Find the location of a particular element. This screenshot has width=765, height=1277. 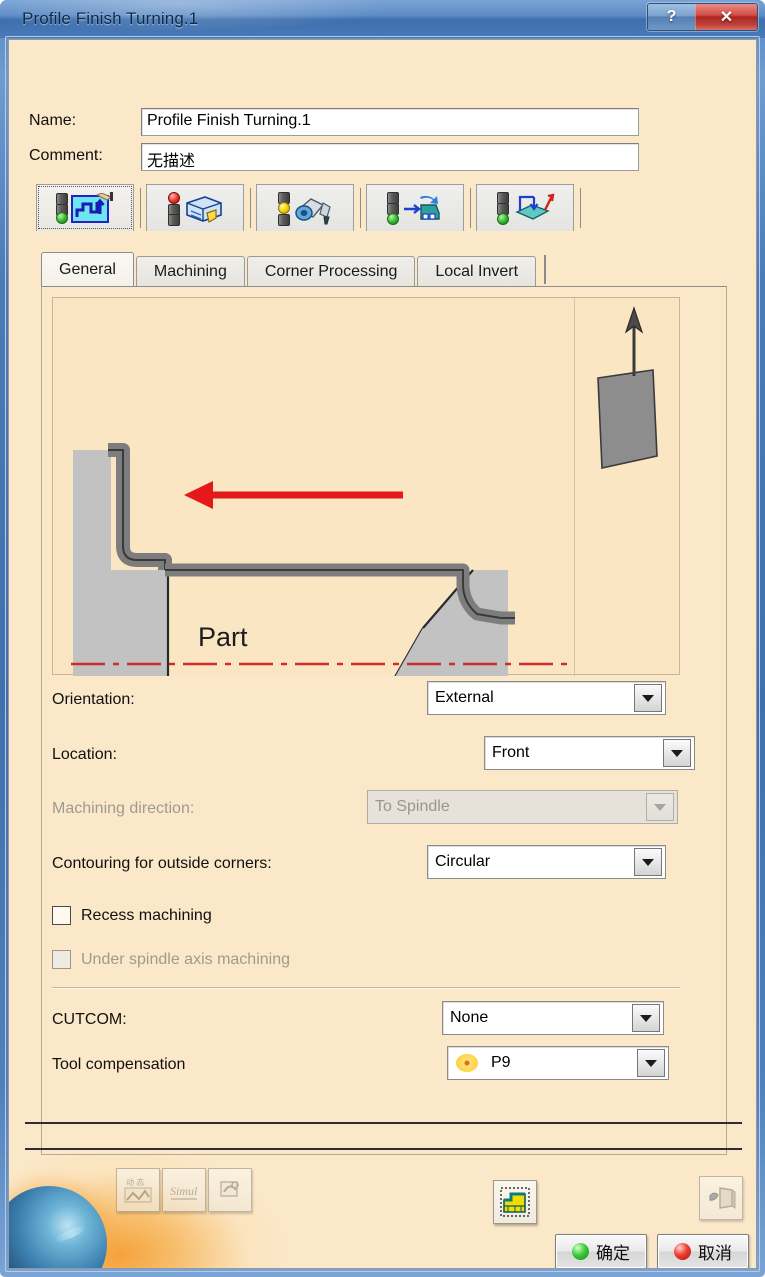

window-title: Profile Finish Turning.1 is located at coordinates (110, 18).